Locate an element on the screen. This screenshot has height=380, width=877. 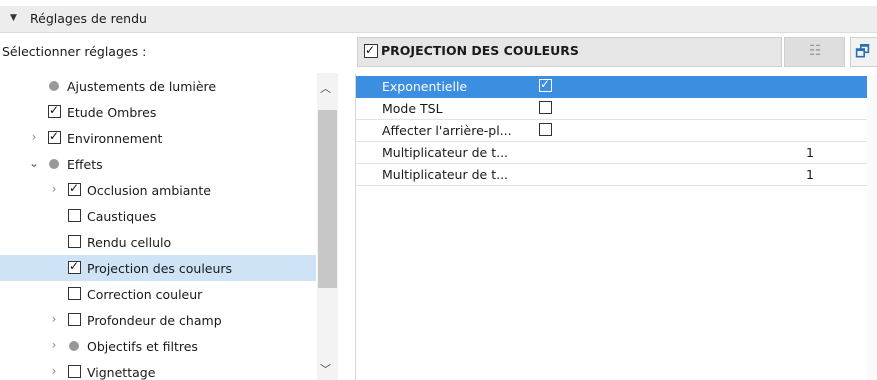
property-row: Exponentielle ✓ is located at coordinates (612, 87).